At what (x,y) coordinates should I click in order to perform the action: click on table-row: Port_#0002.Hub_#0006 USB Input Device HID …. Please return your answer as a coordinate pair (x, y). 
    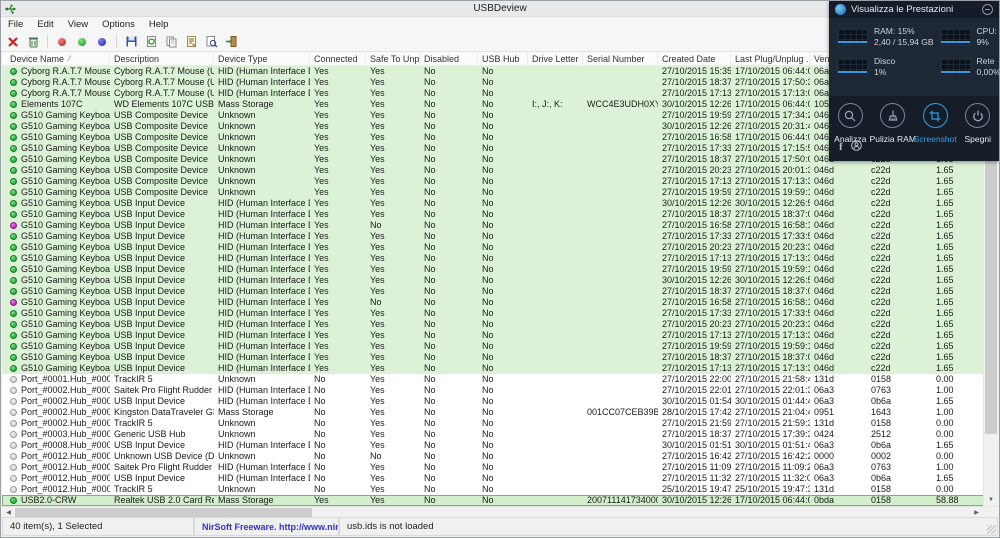
    Looking at the image, I should click on (500, 401).